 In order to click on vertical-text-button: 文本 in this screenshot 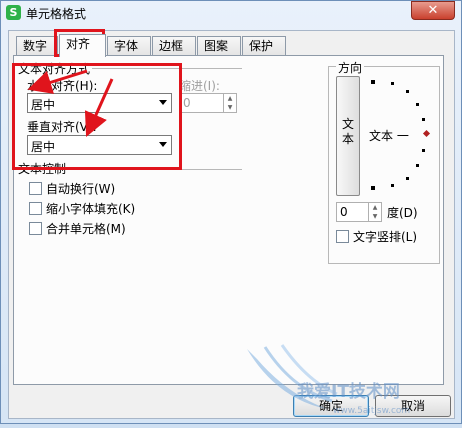, I will do `click(348, 136)`.